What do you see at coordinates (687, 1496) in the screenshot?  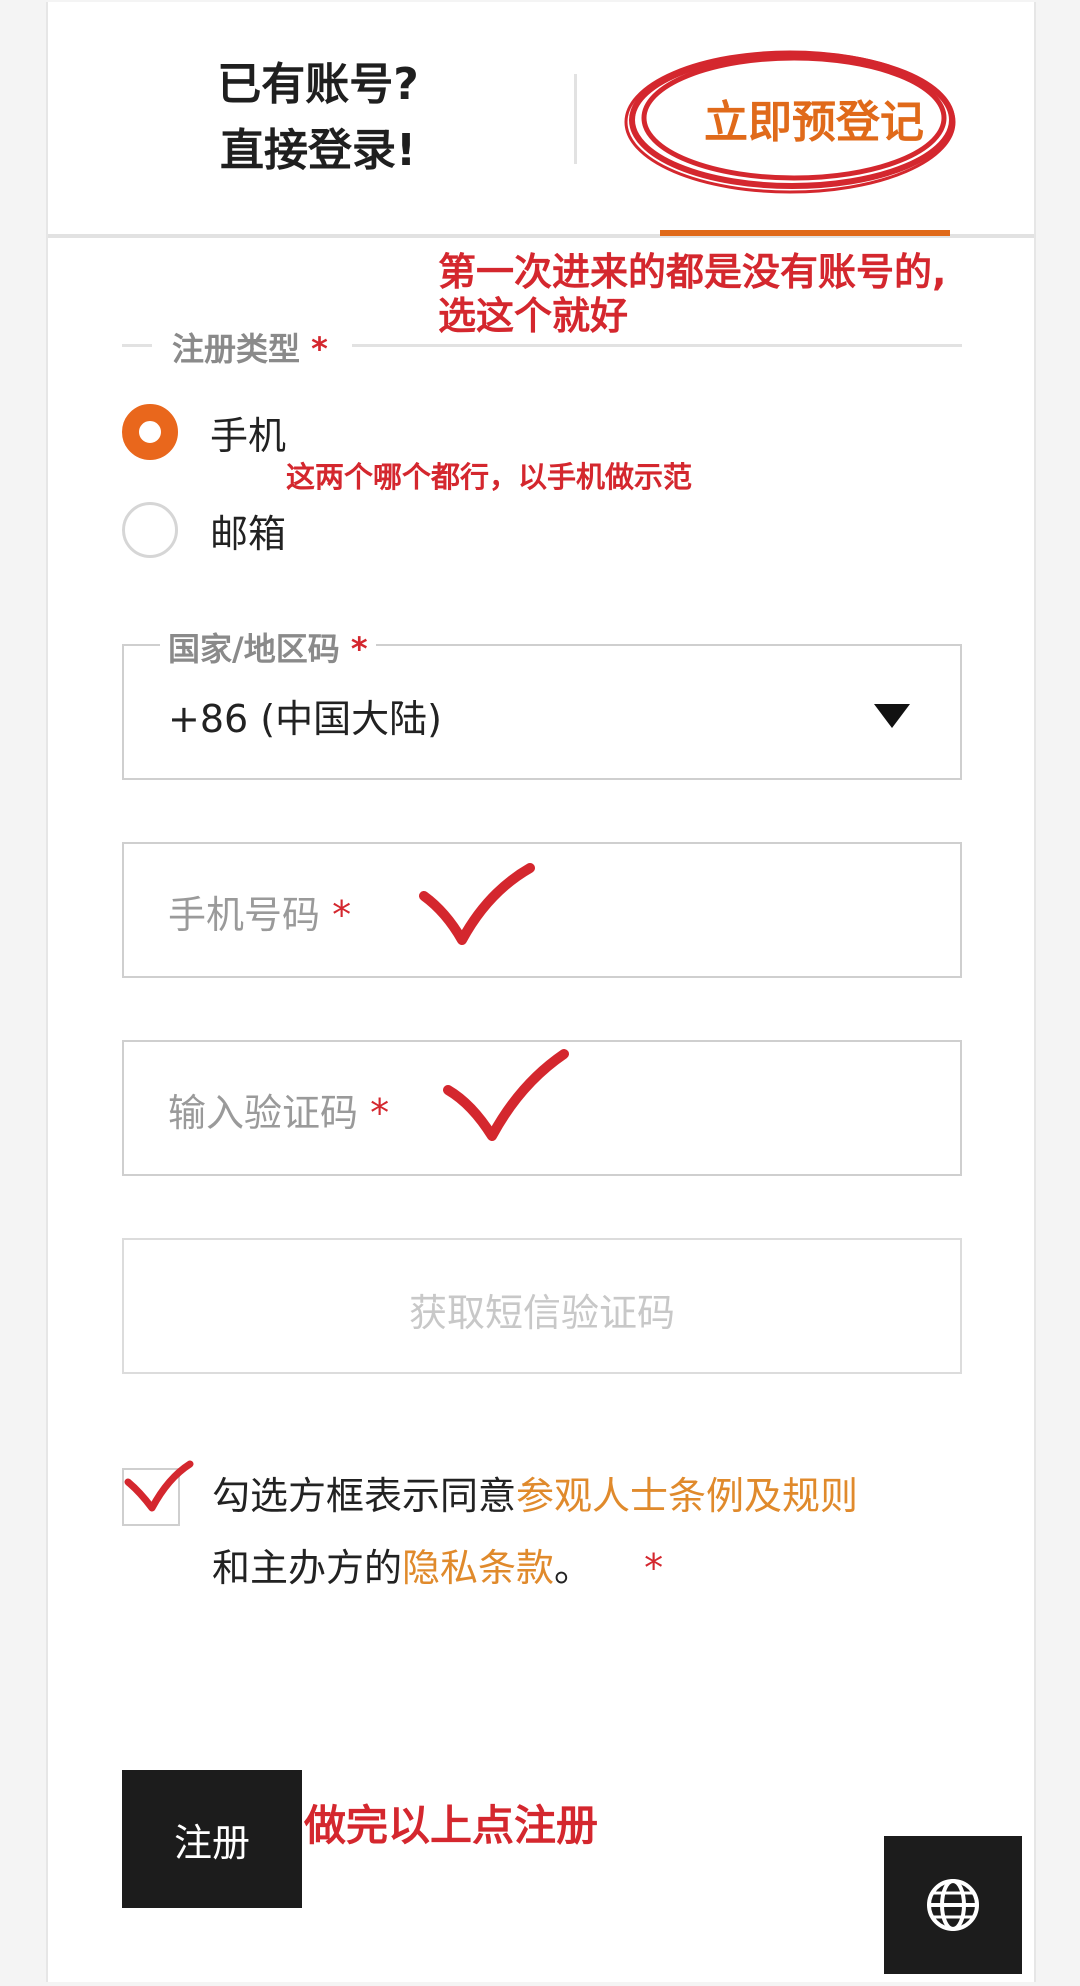 I see `visitor-rules-link: 参观人士条例及规则` at bounding box center [687, 1496].